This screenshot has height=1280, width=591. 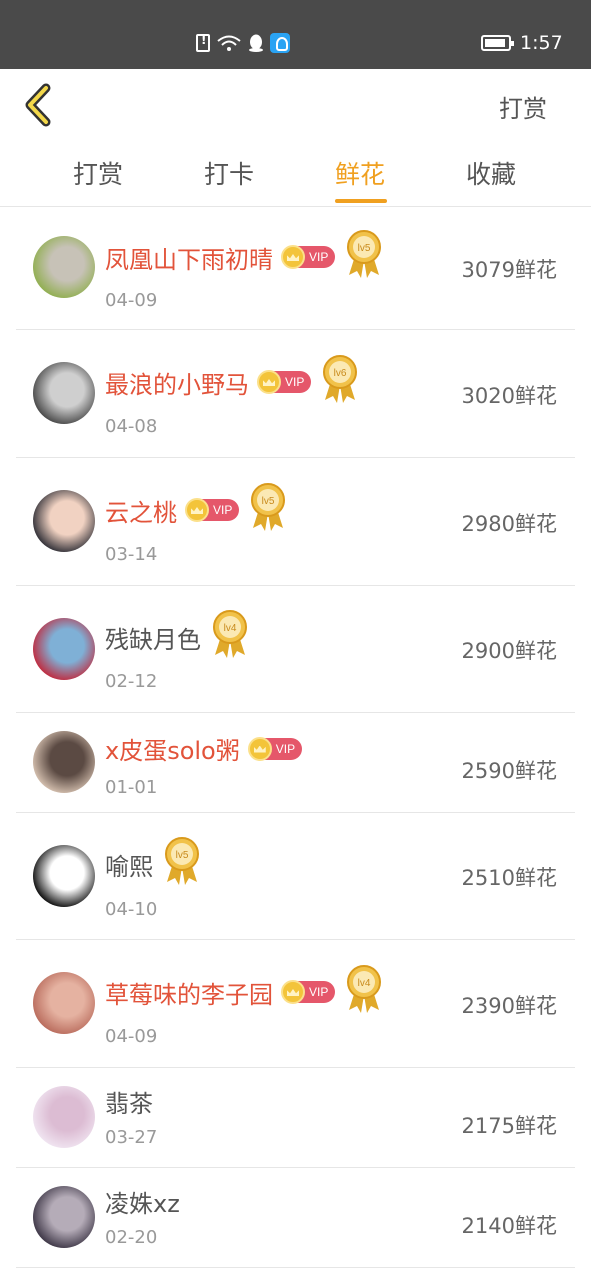 I want to click on app-notification-icon, so click(x=280, y=43).